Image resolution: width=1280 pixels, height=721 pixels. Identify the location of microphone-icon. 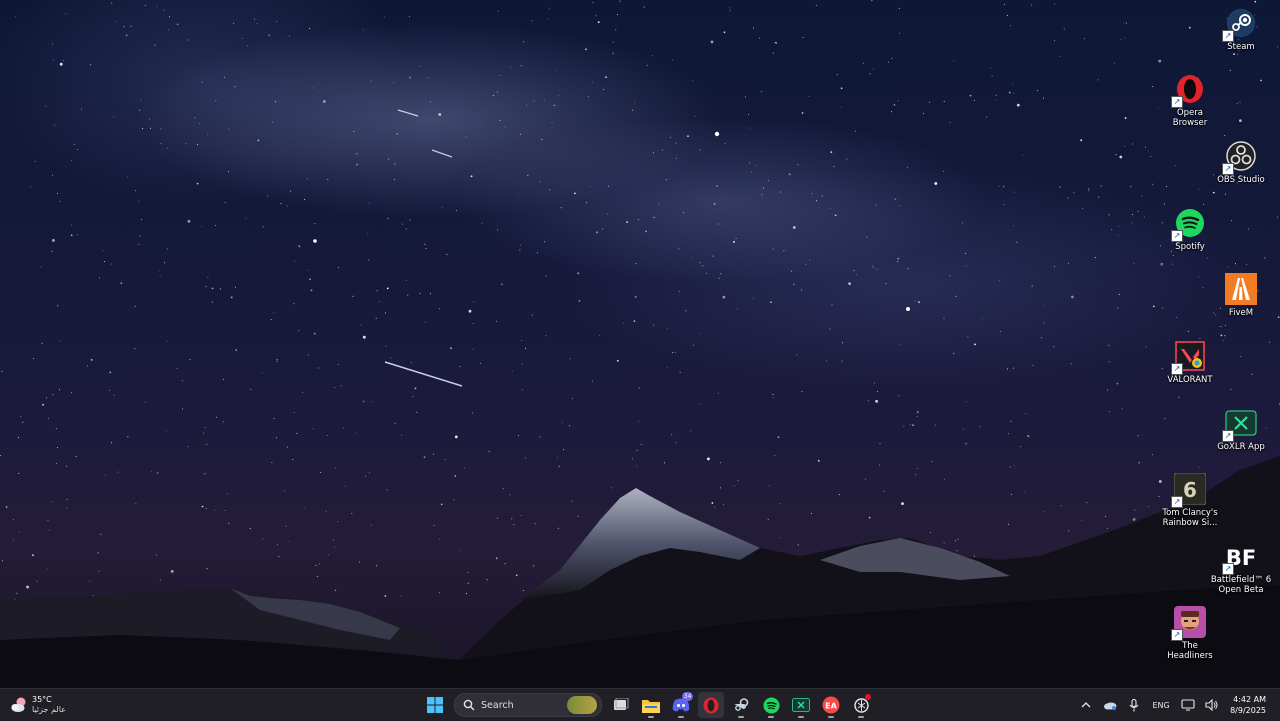
(1134, 704).